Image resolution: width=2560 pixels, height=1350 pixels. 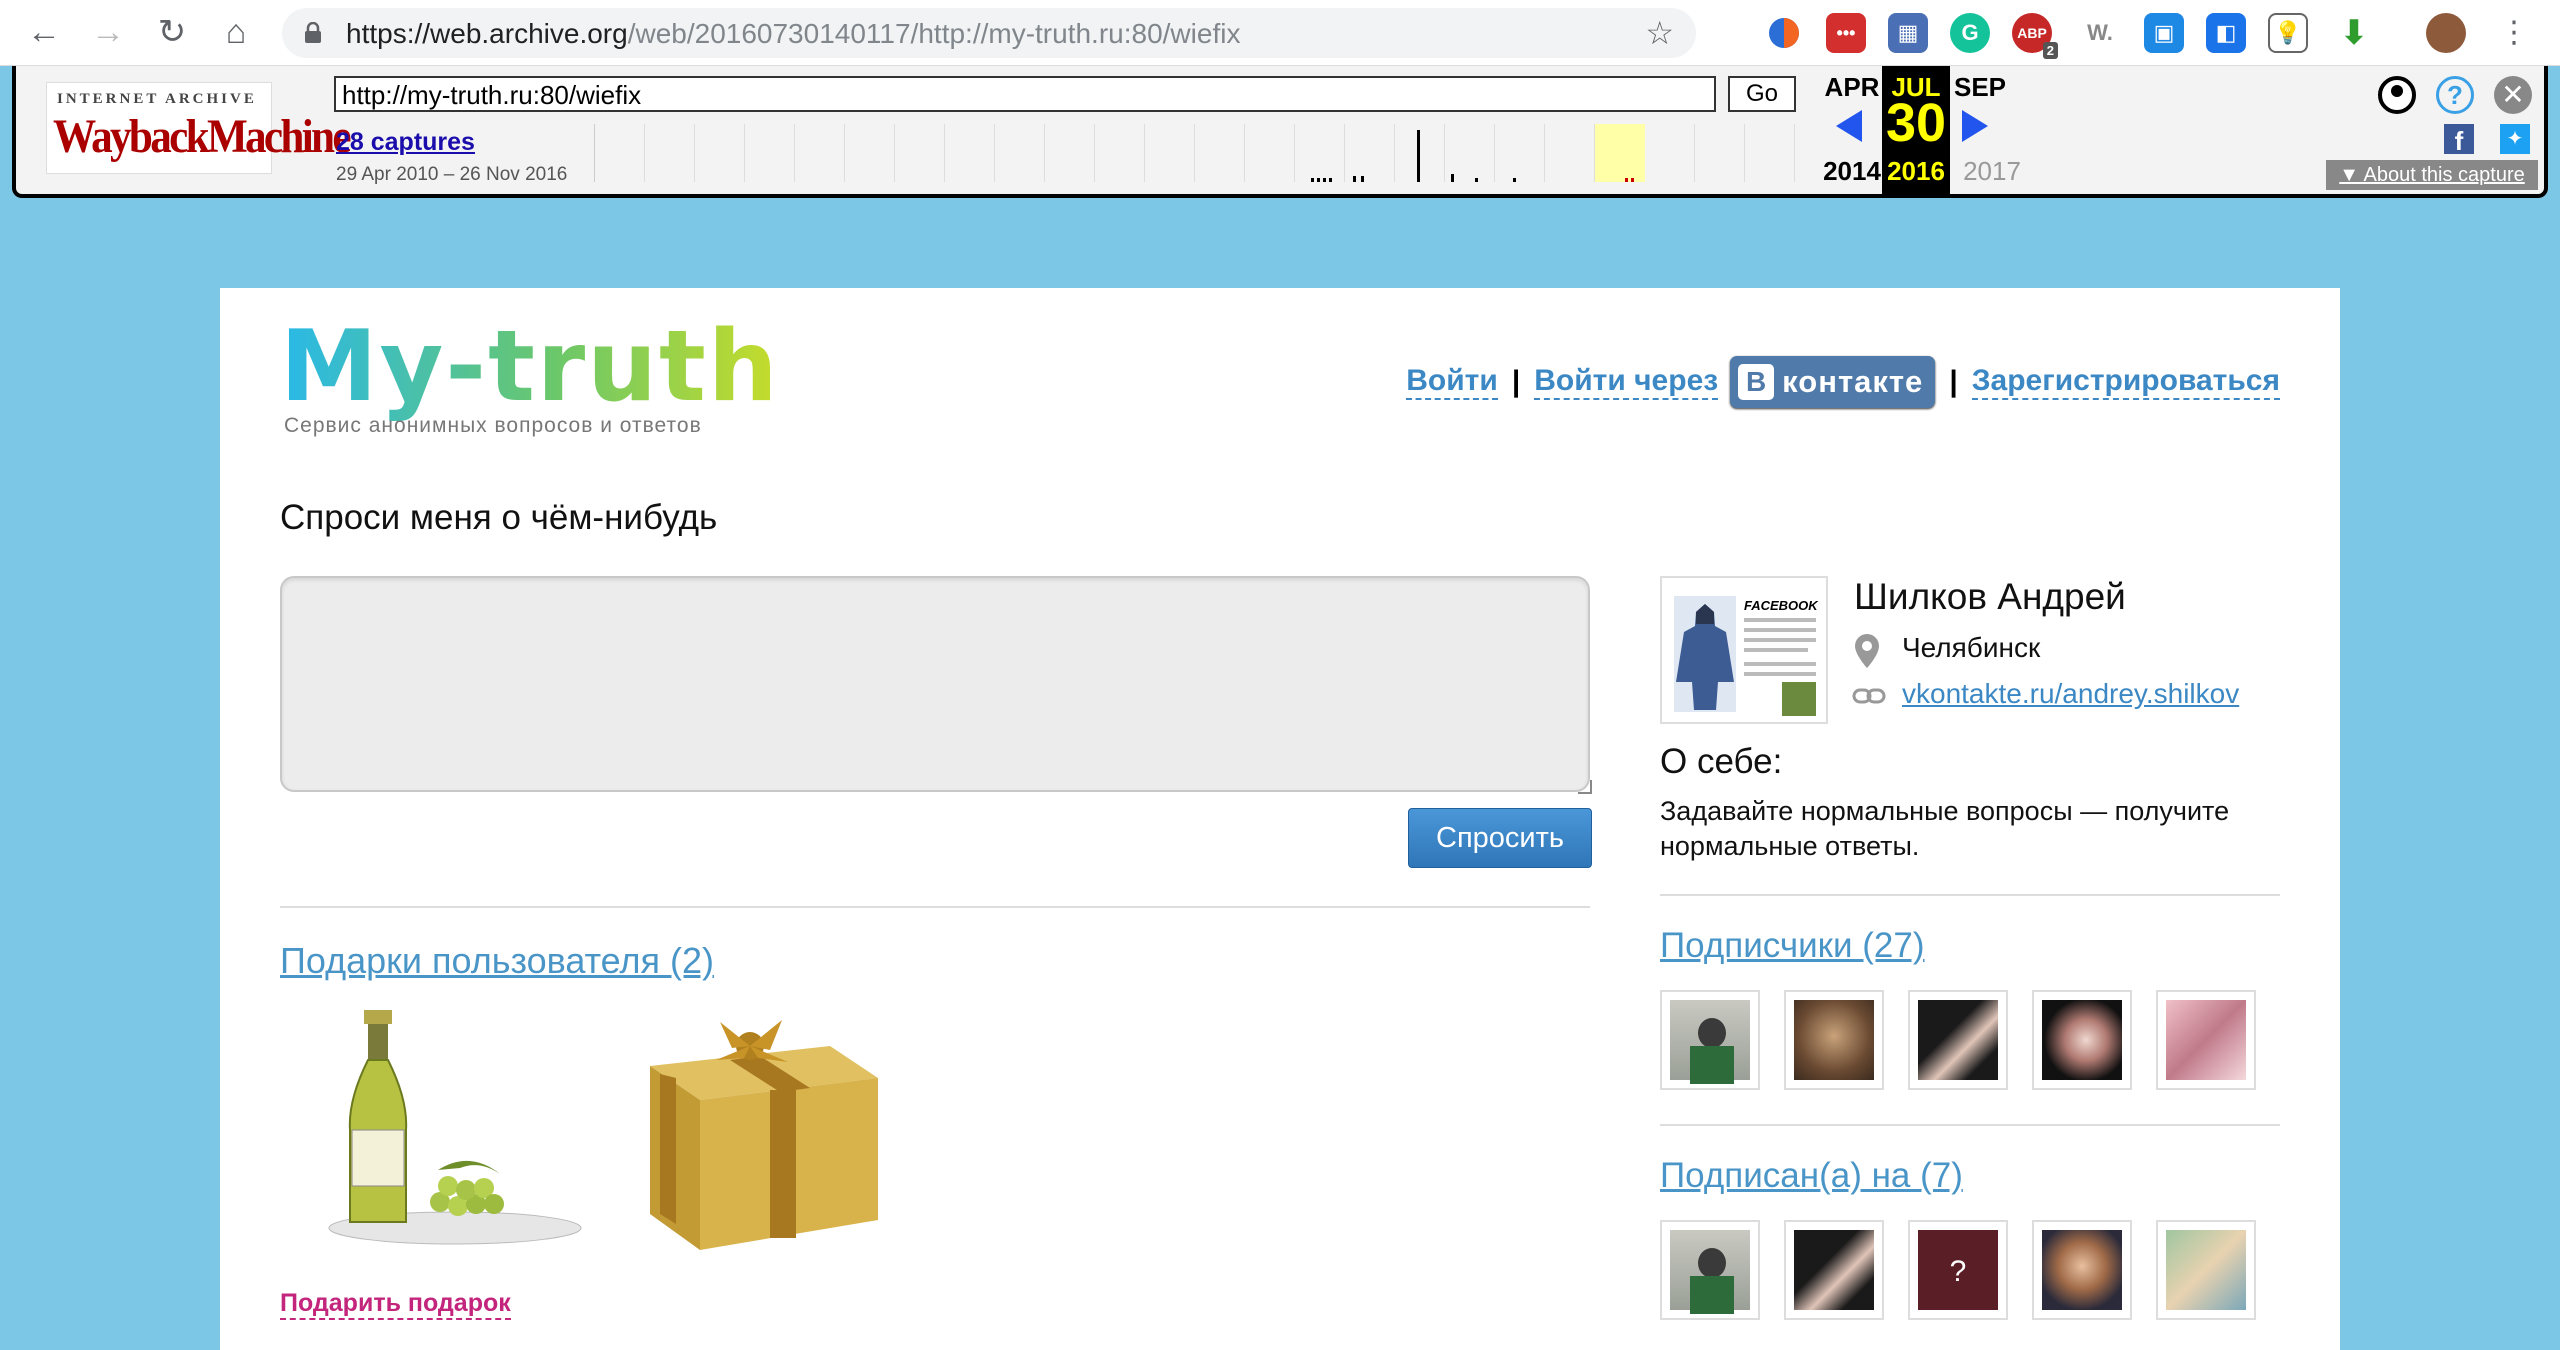 What do you see at coordinates (108, 32) in the screenshot?
I see `forward-arrow-icon: →` at bounding box center [108, 32].